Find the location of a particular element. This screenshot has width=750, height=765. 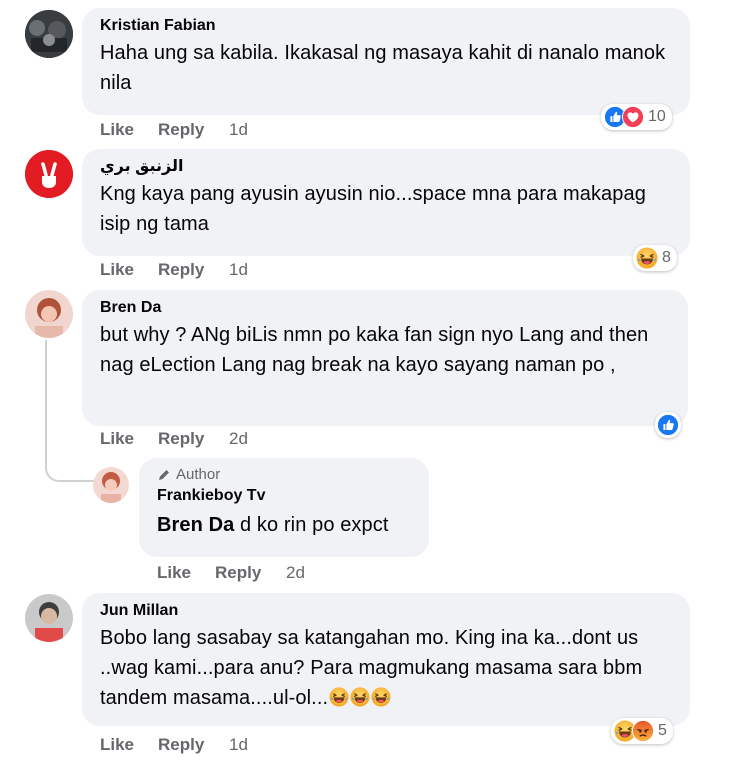

author-badge: Author is located at coordinates (287, 474).